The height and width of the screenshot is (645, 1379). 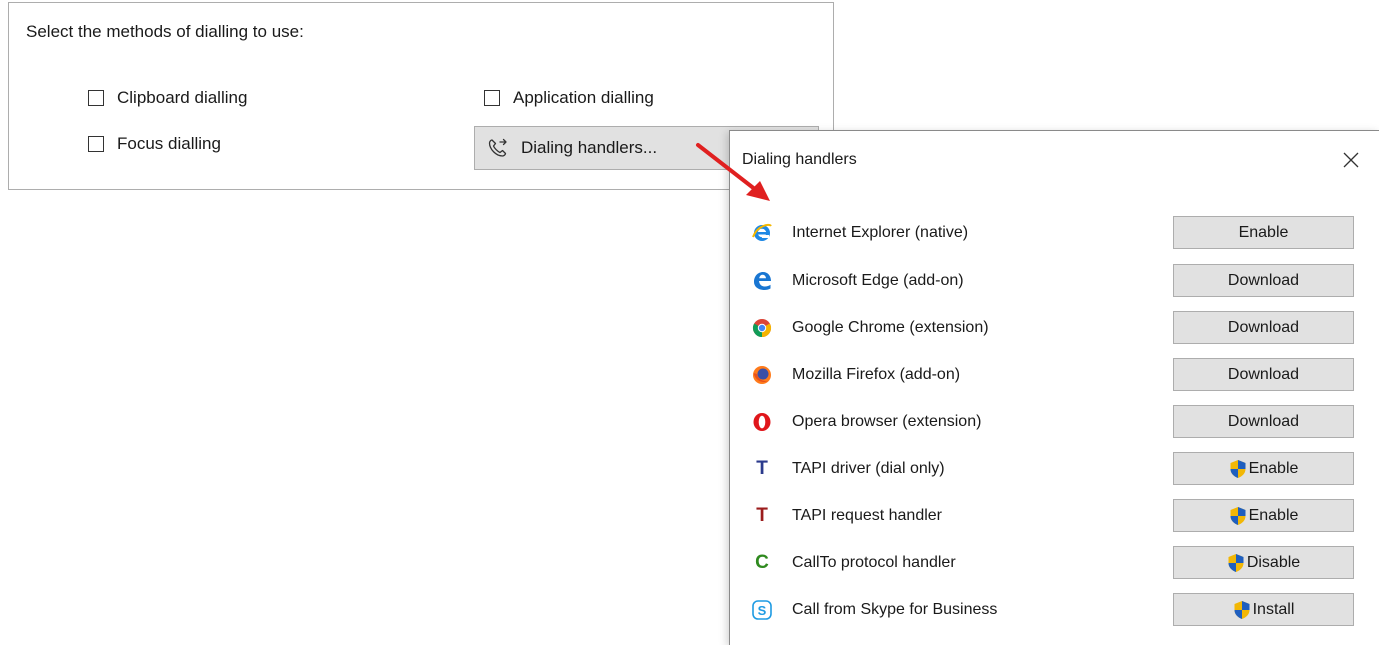 I want to click on tapi-request-icon: T, so click(x=762, y=516).